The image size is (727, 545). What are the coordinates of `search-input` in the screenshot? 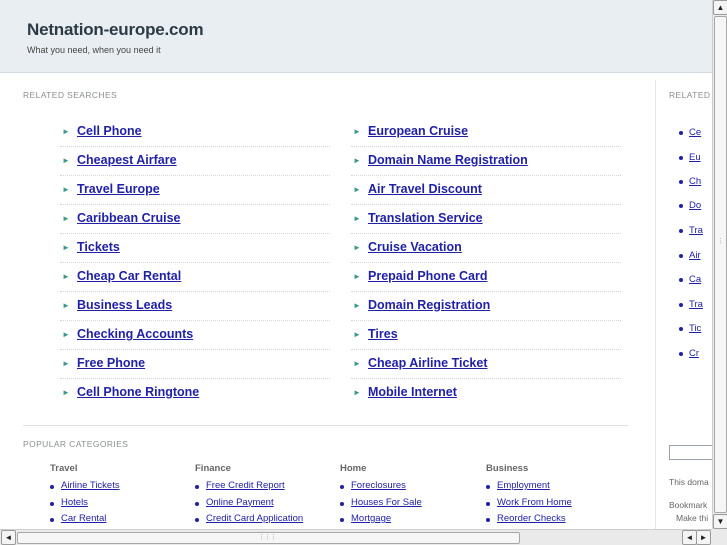 It's located at (690, 452).